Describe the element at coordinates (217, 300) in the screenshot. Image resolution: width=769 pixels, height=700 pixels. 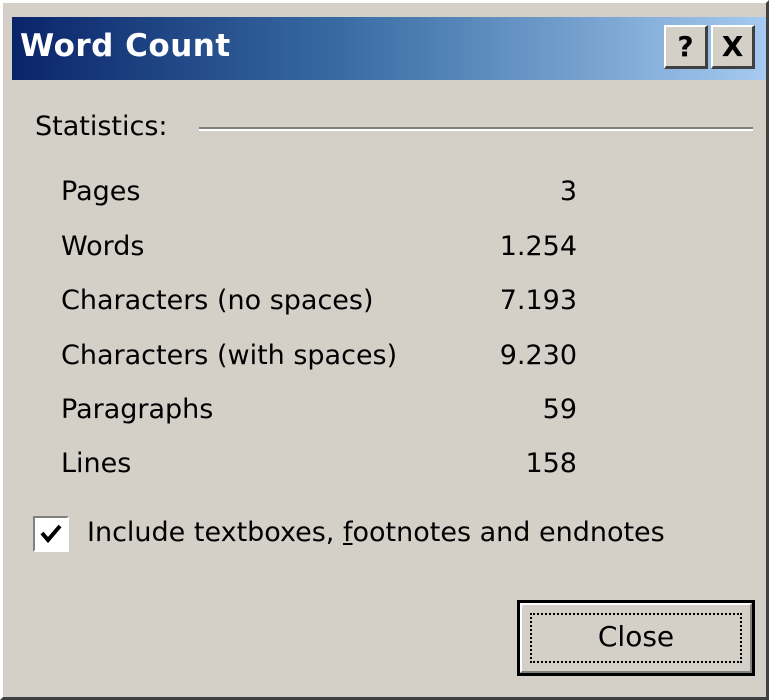
I see `stat-label: Characters (no spaces)` at that location.